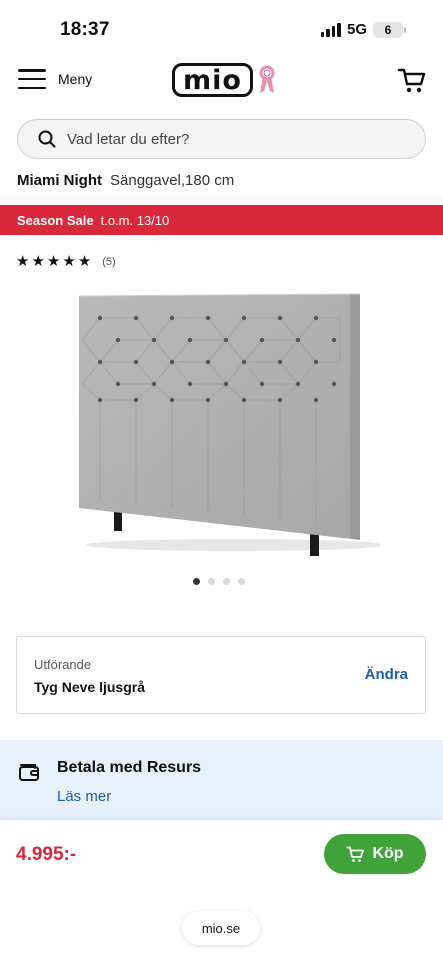 This screenshot has height=960, width=443. I want to click on browser-url-bar: mio.se, so click(221, 928).